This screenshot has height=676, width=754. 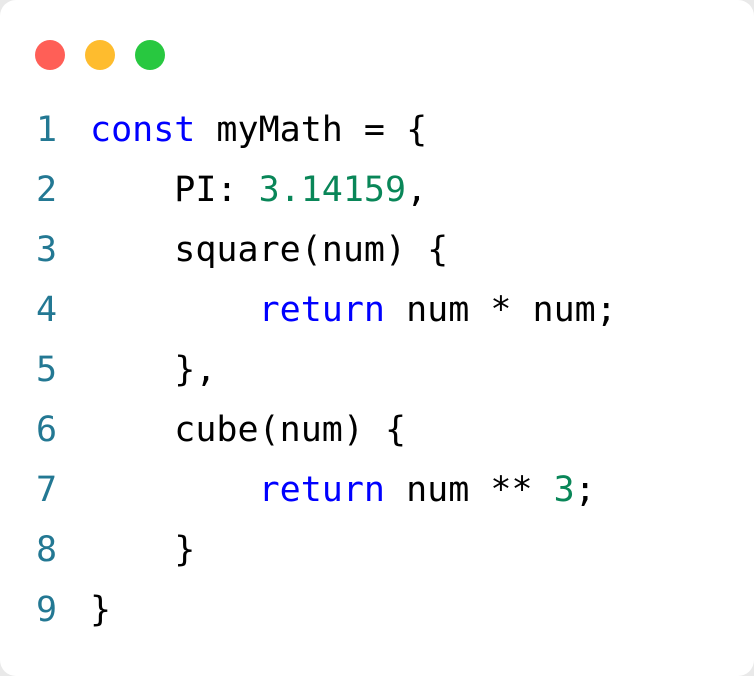 I want to click on code-token-text: myMath = {, so click(x=311, y=130).